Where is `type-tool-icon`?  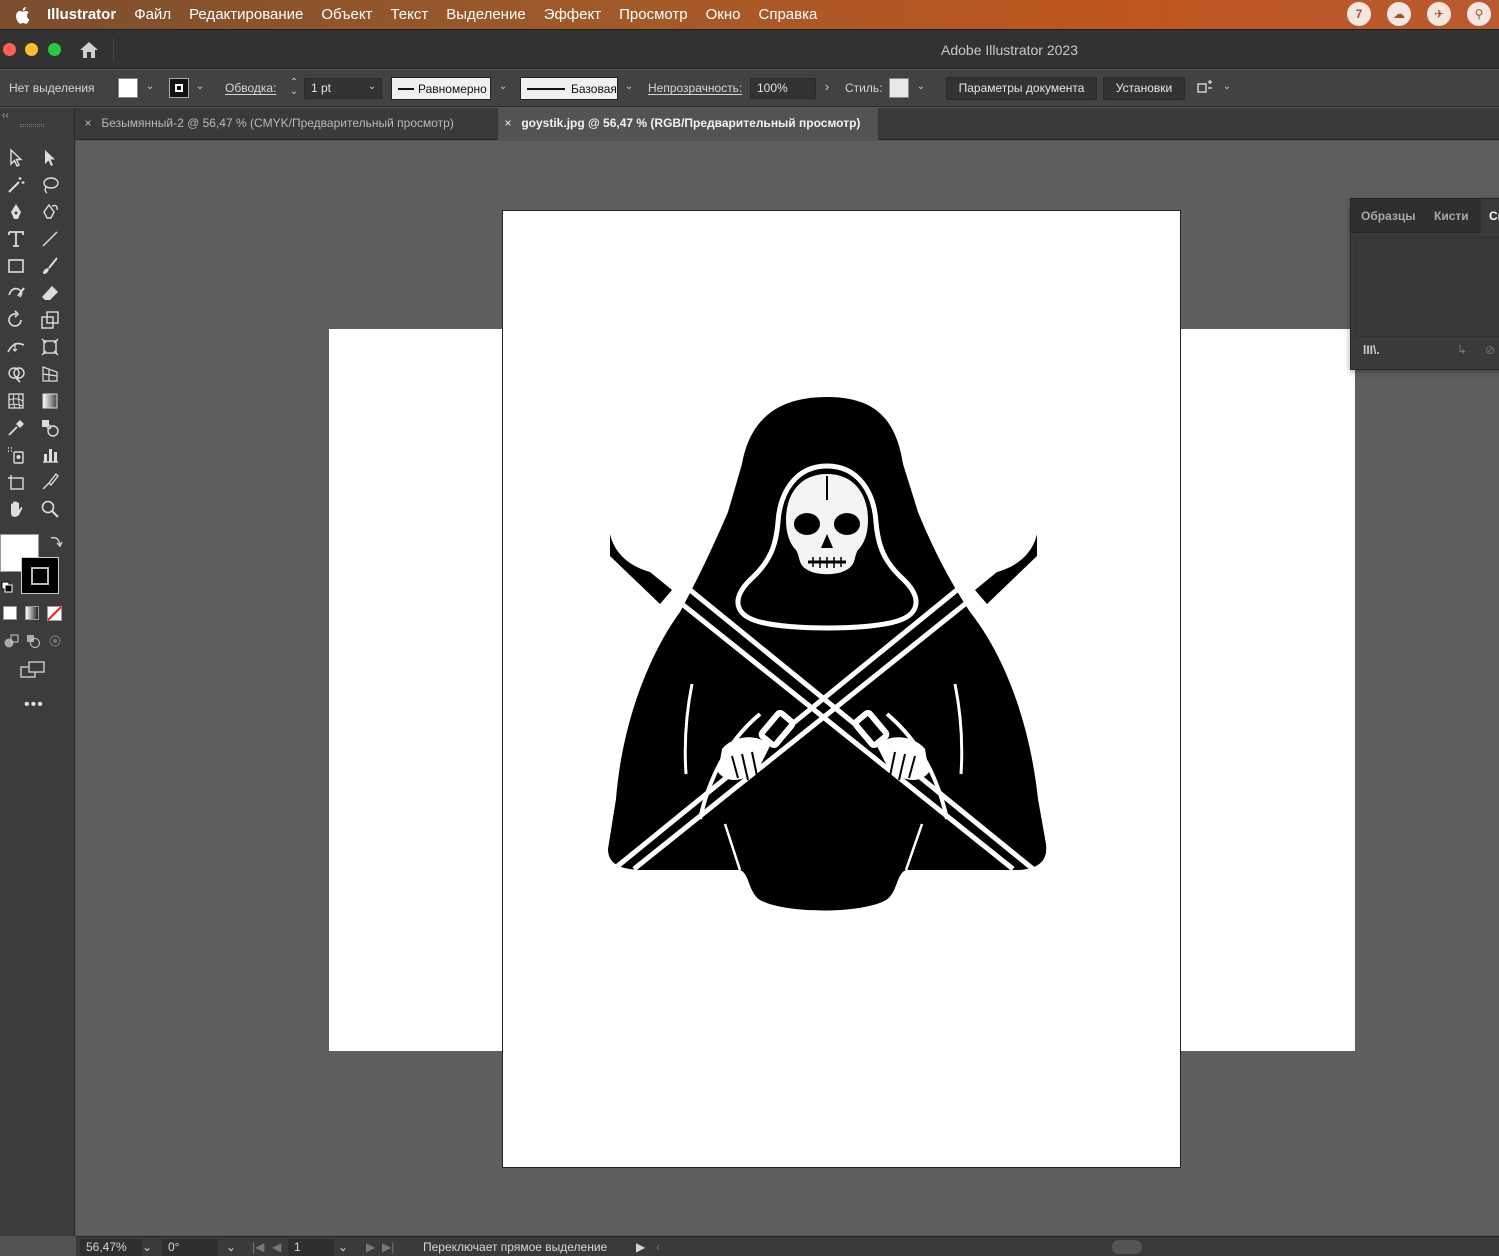
type-tool-icon is located at coordinates (16, 239).